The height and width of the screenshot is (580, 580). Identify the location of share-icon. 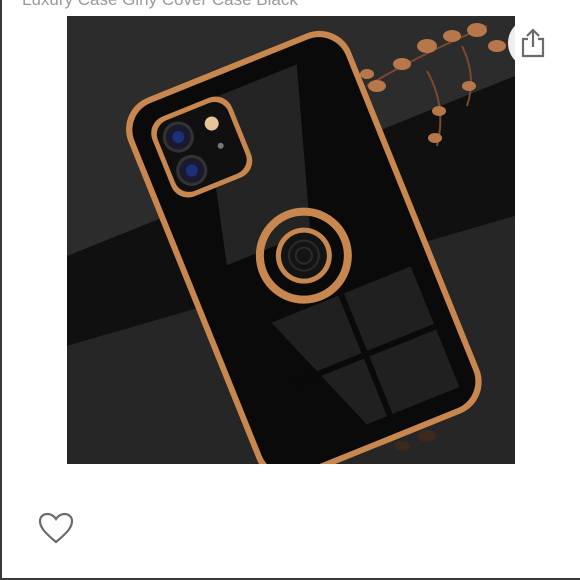
(533, 43).